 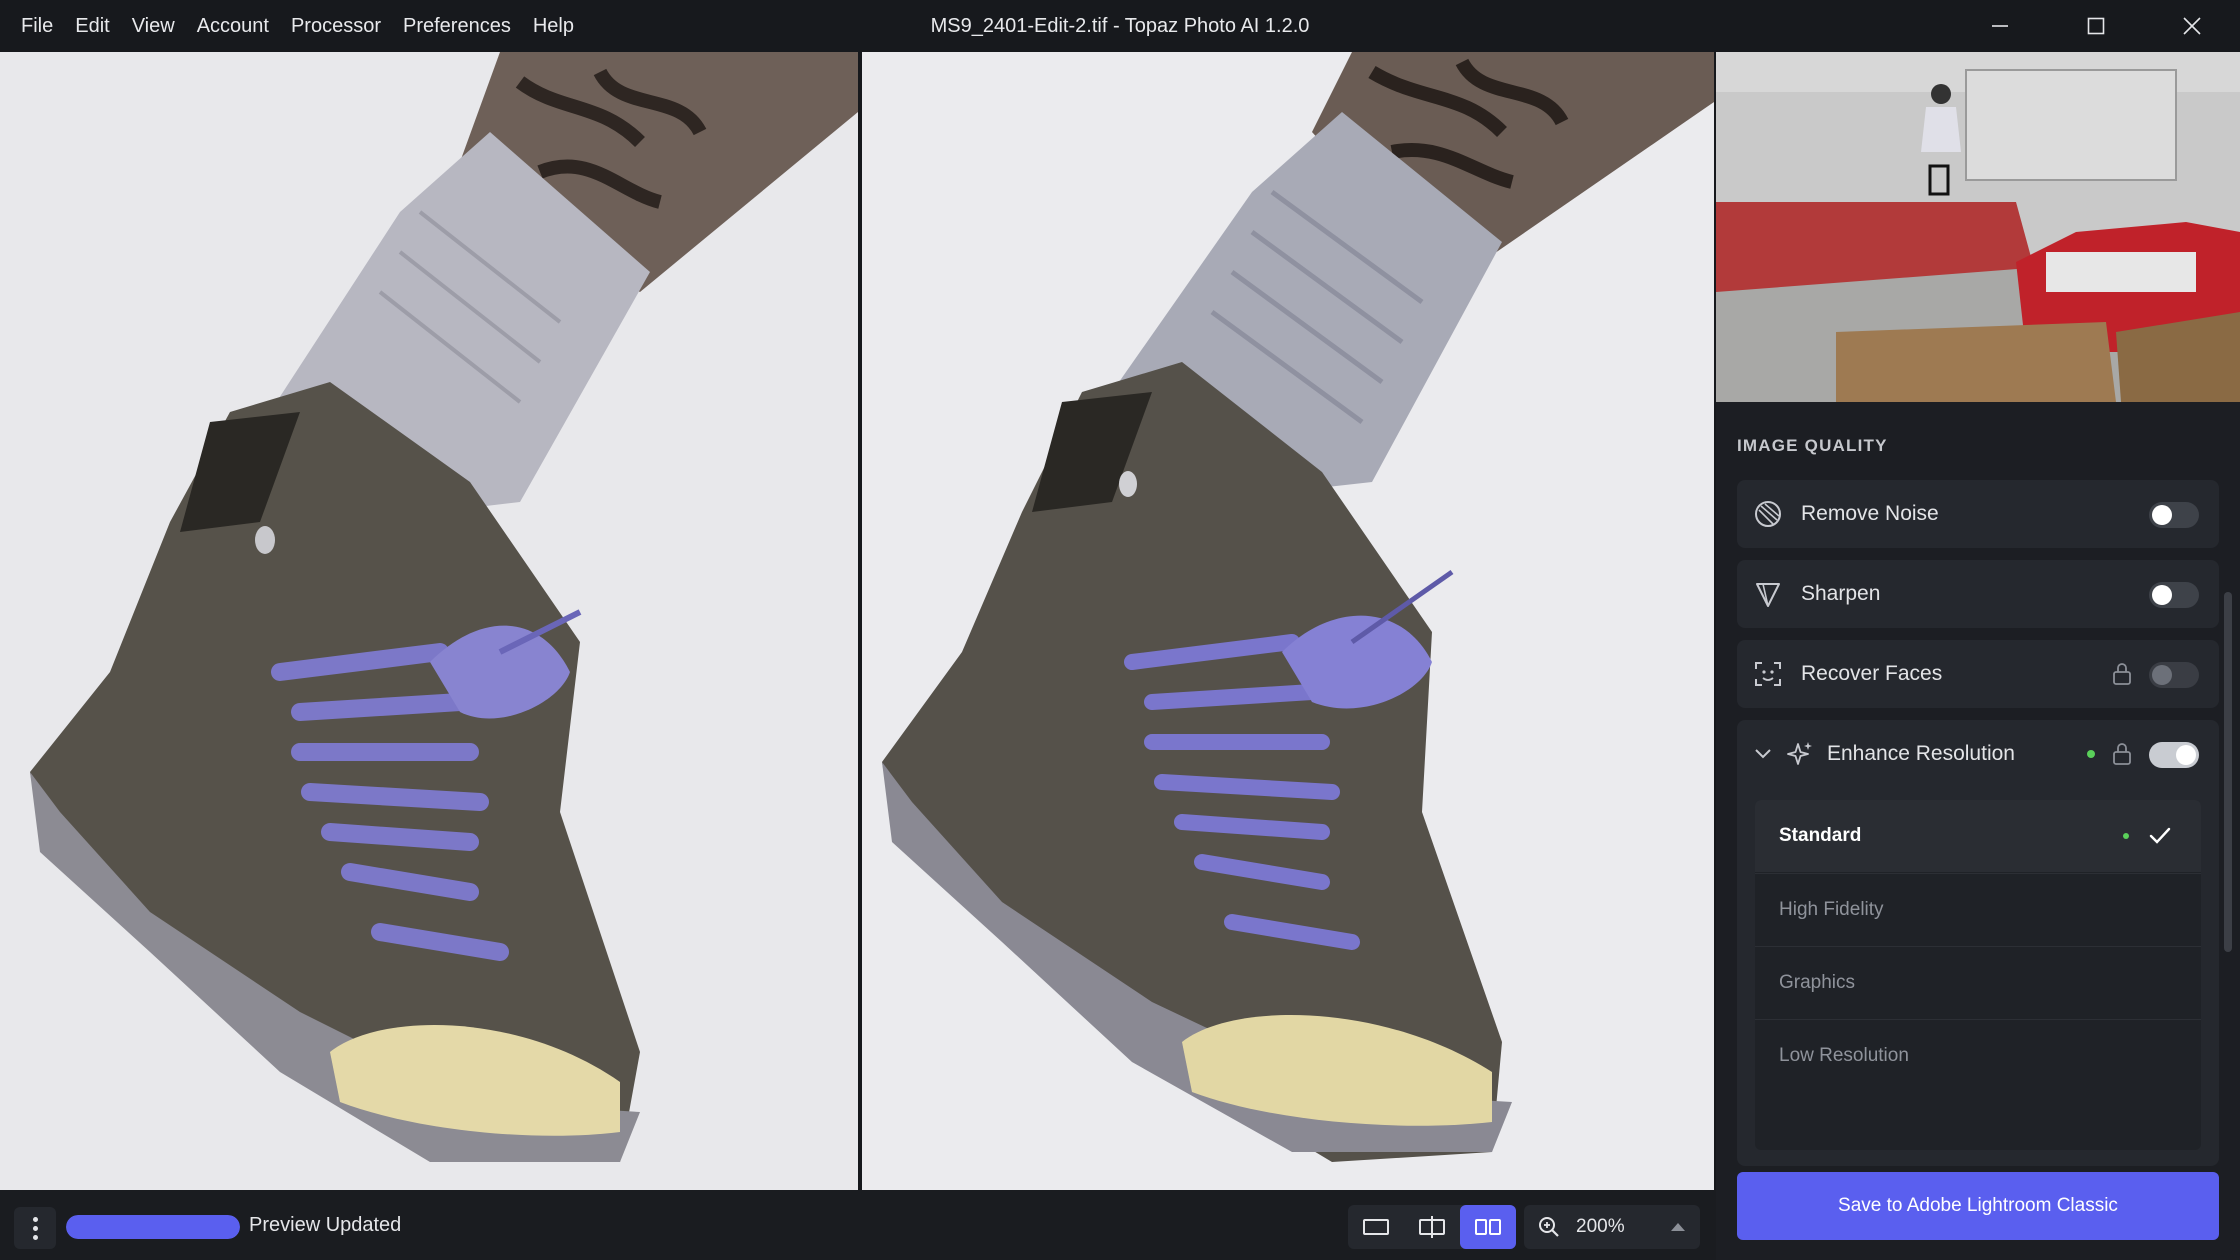 I want to click on window-controls, so click(x=2096, y=26).